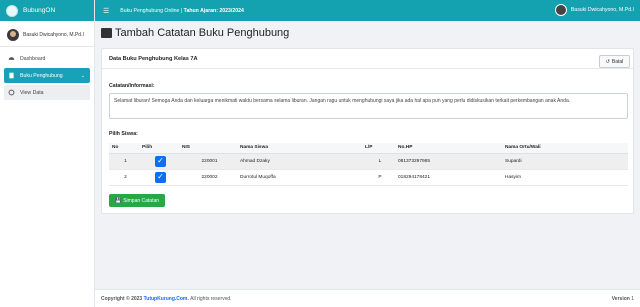  What do you see at coordinates (211, 298) in the screenshot?
I see `copyright-suffix: All rights reserved.` at bounding box center [211, 298].